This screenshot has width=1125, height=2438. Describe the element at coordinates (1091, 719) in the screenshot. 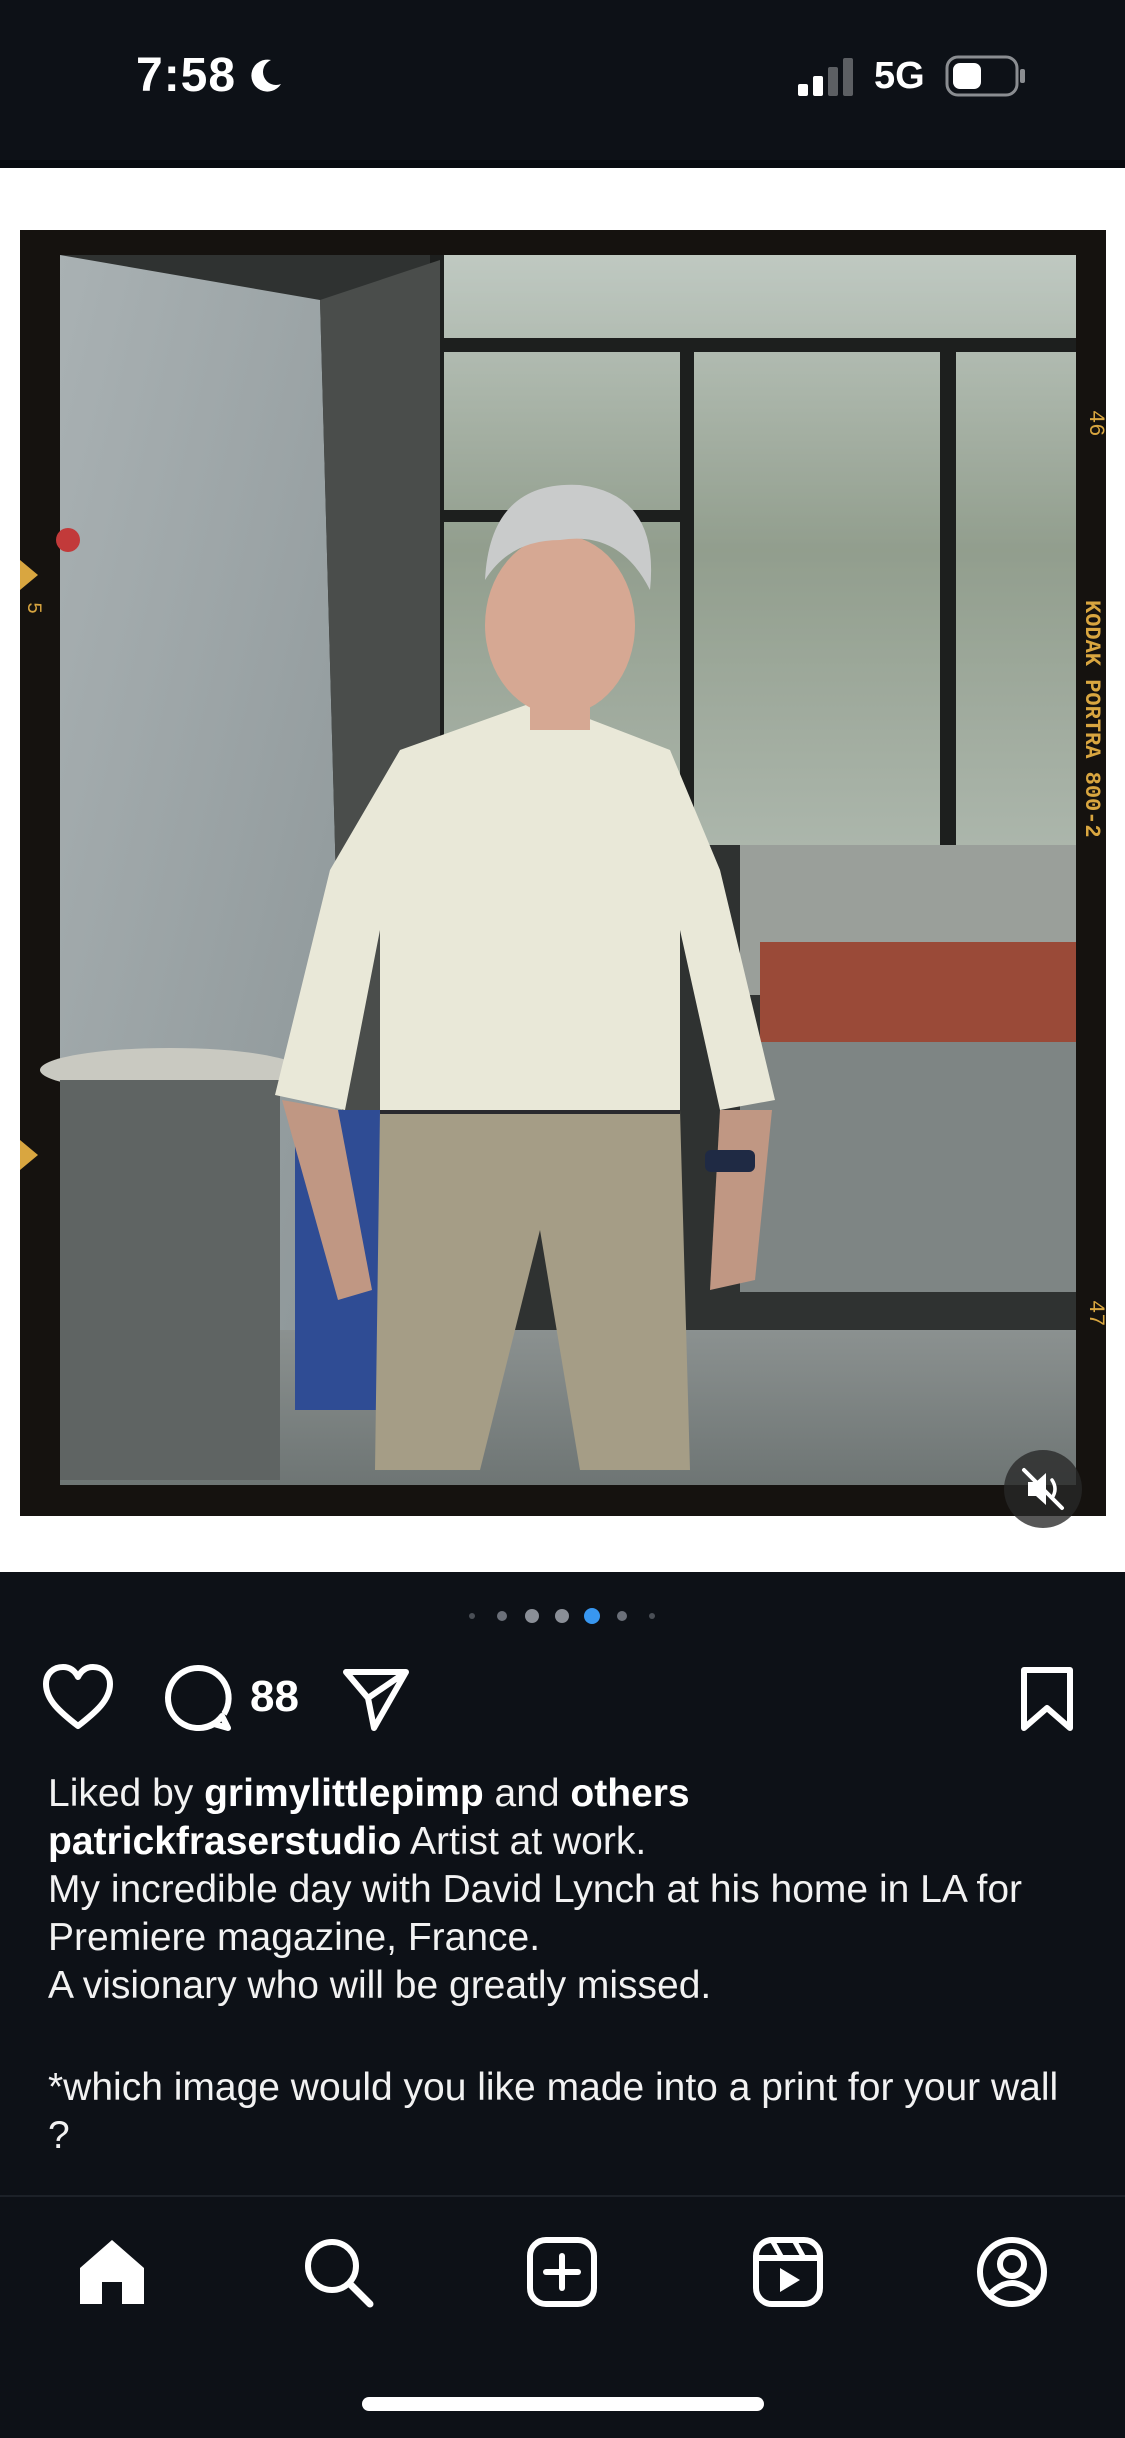

I see `film-brand-text: KODAK PORTRA 800-2` at that location.